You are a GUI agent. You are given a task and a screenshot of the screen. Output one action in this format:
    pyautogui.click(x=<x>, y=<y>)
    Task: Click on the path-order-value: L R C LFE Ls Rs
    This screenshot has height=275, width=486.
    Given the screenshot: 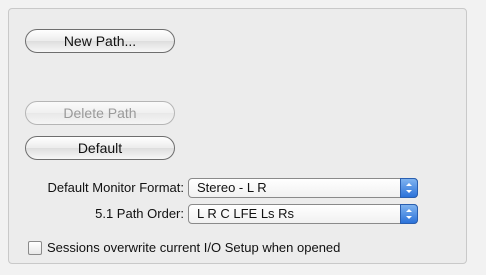 What is the action you would take?
    pyautogui.click(x=246, y=213)
    